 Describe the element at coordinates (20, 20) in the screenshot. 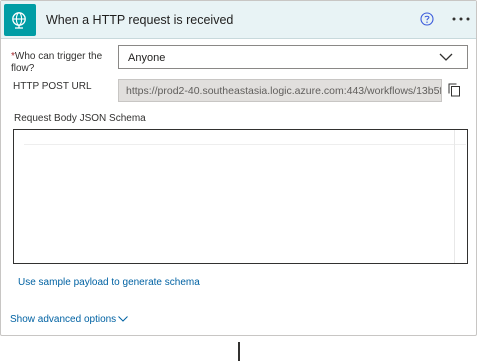

I see `globe-trigger-icon` at that location.